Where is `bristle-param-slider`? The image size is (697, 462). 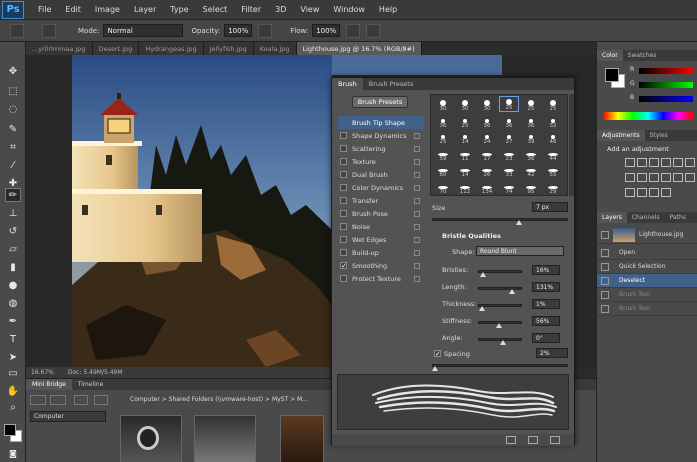
bristle-param-slider is located at coordinates (500, 288).